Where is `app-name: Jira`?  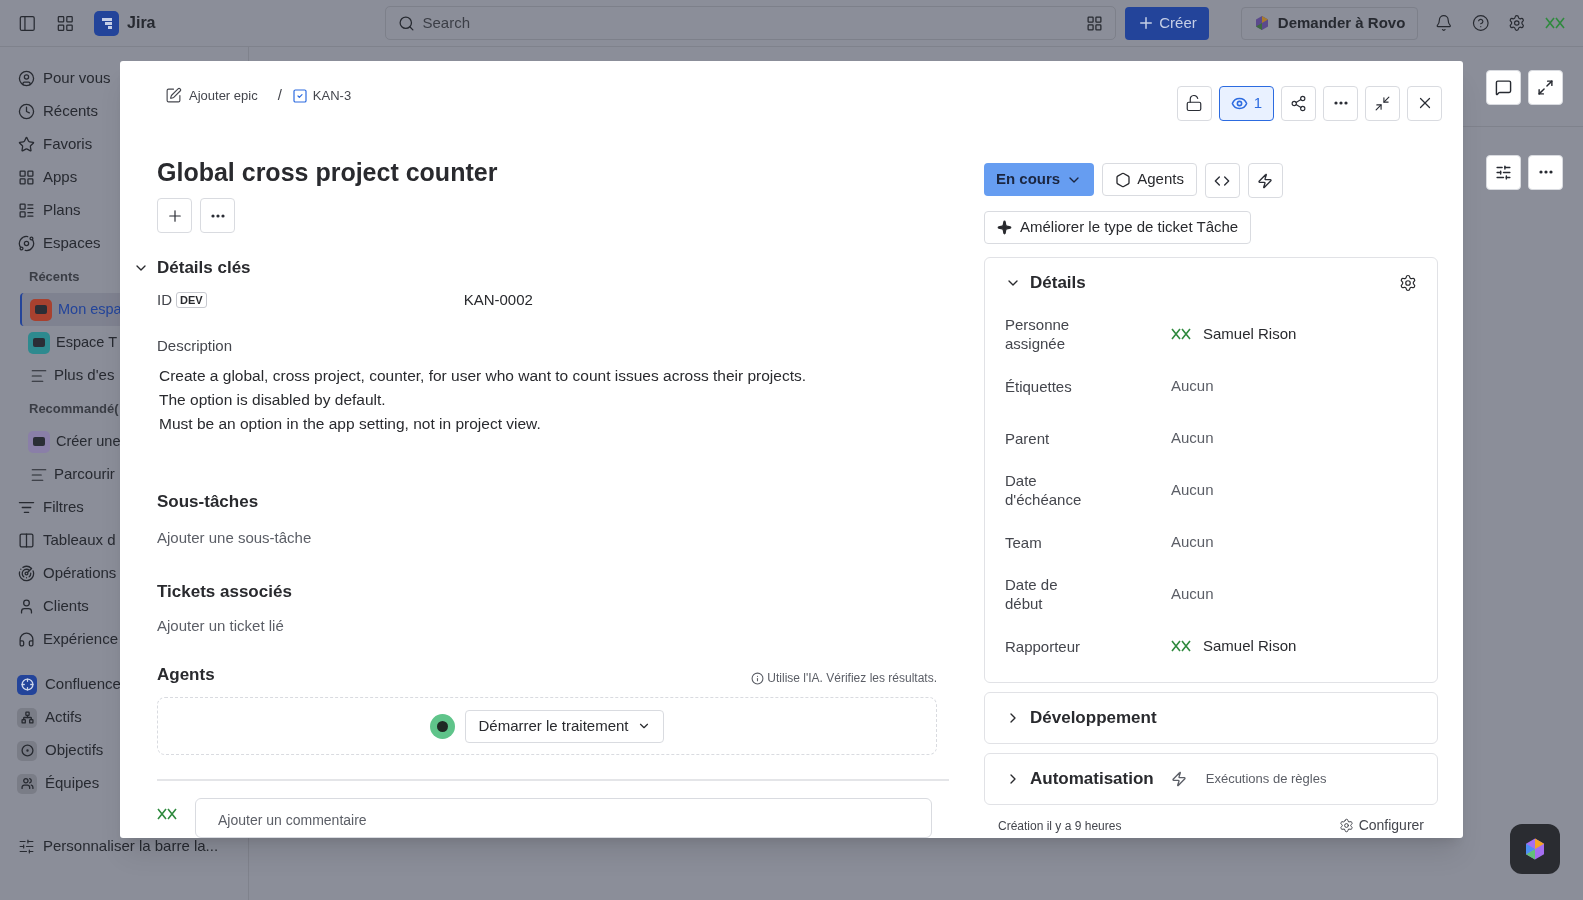 app-name: Jira is located at coordinates (141, 23).